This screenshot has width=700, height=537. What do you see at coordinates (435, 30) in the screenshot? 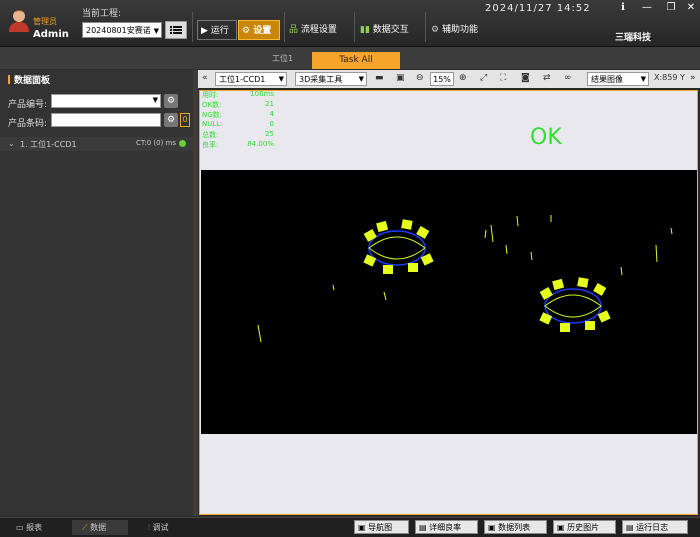
I see `tools-icon: ⚙` at bounding box center [435, 30].